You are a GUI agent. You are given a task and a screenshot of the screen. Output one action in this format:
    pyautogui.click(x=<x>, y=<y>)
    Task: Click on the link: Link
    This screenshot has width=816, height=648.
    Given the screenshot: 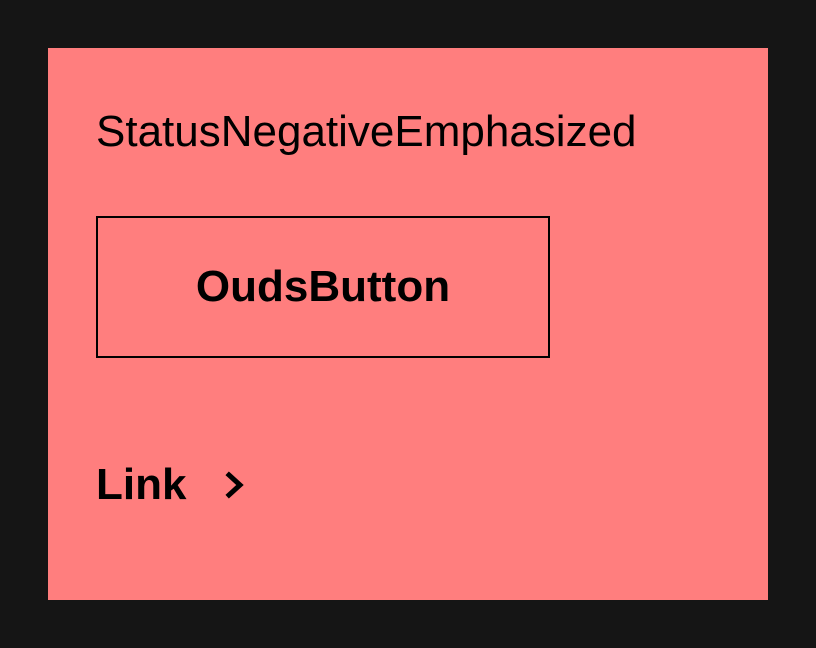 What is the action you would take?
    pyautogui.click(x=173, y=485)
    